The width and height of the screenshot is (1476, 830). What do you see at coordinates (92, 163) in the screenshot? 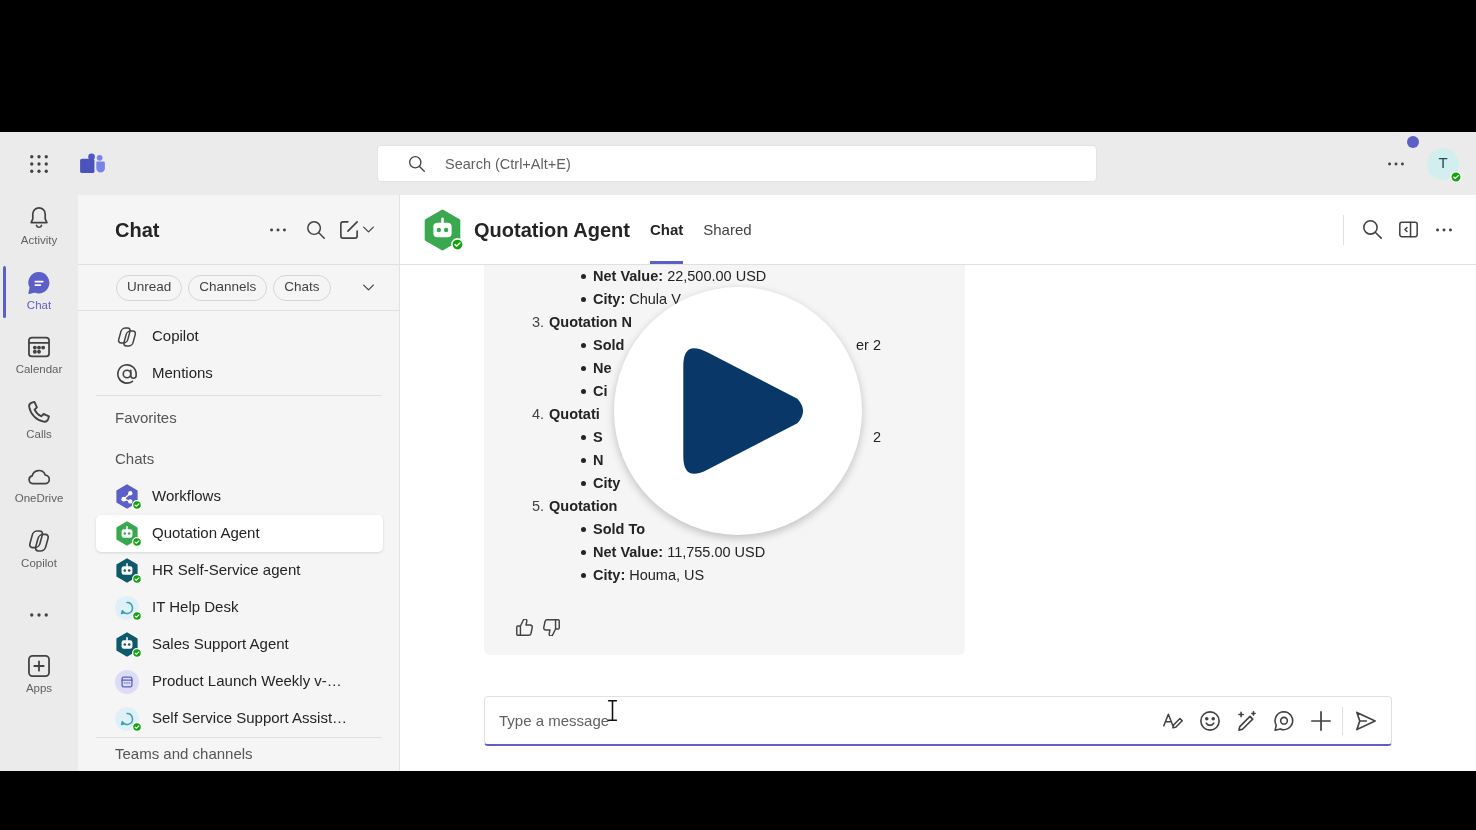
I see `app-logo-icon` at bounding box center [92, 163].